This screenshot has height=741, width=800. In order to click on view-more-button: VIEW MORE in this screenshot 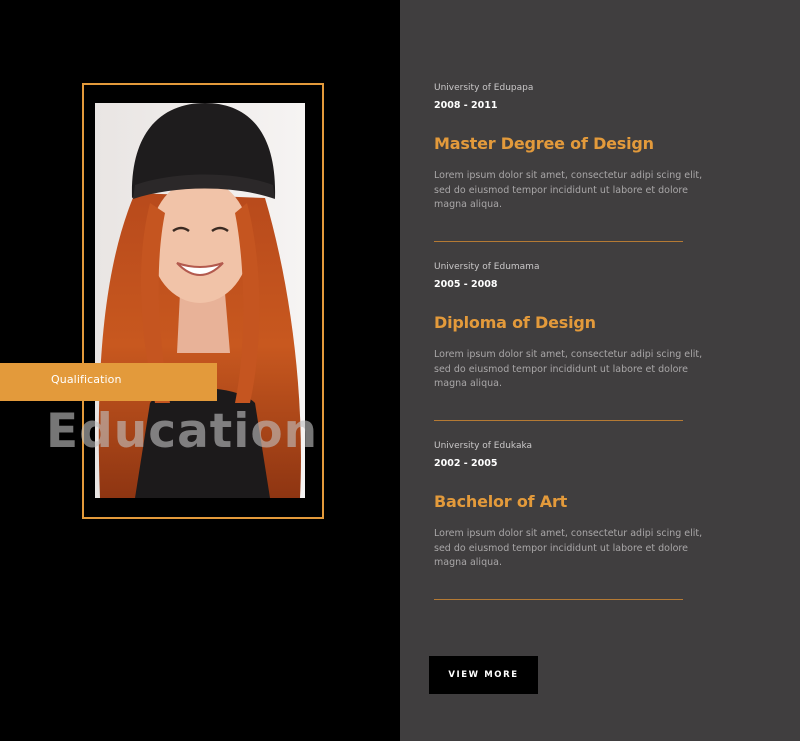, I will do `click(483, 675)`.